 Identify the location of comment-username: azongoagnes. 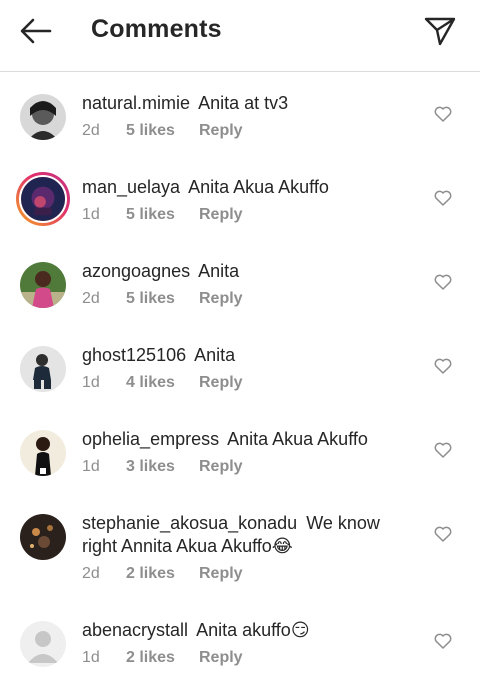
(136, 271).